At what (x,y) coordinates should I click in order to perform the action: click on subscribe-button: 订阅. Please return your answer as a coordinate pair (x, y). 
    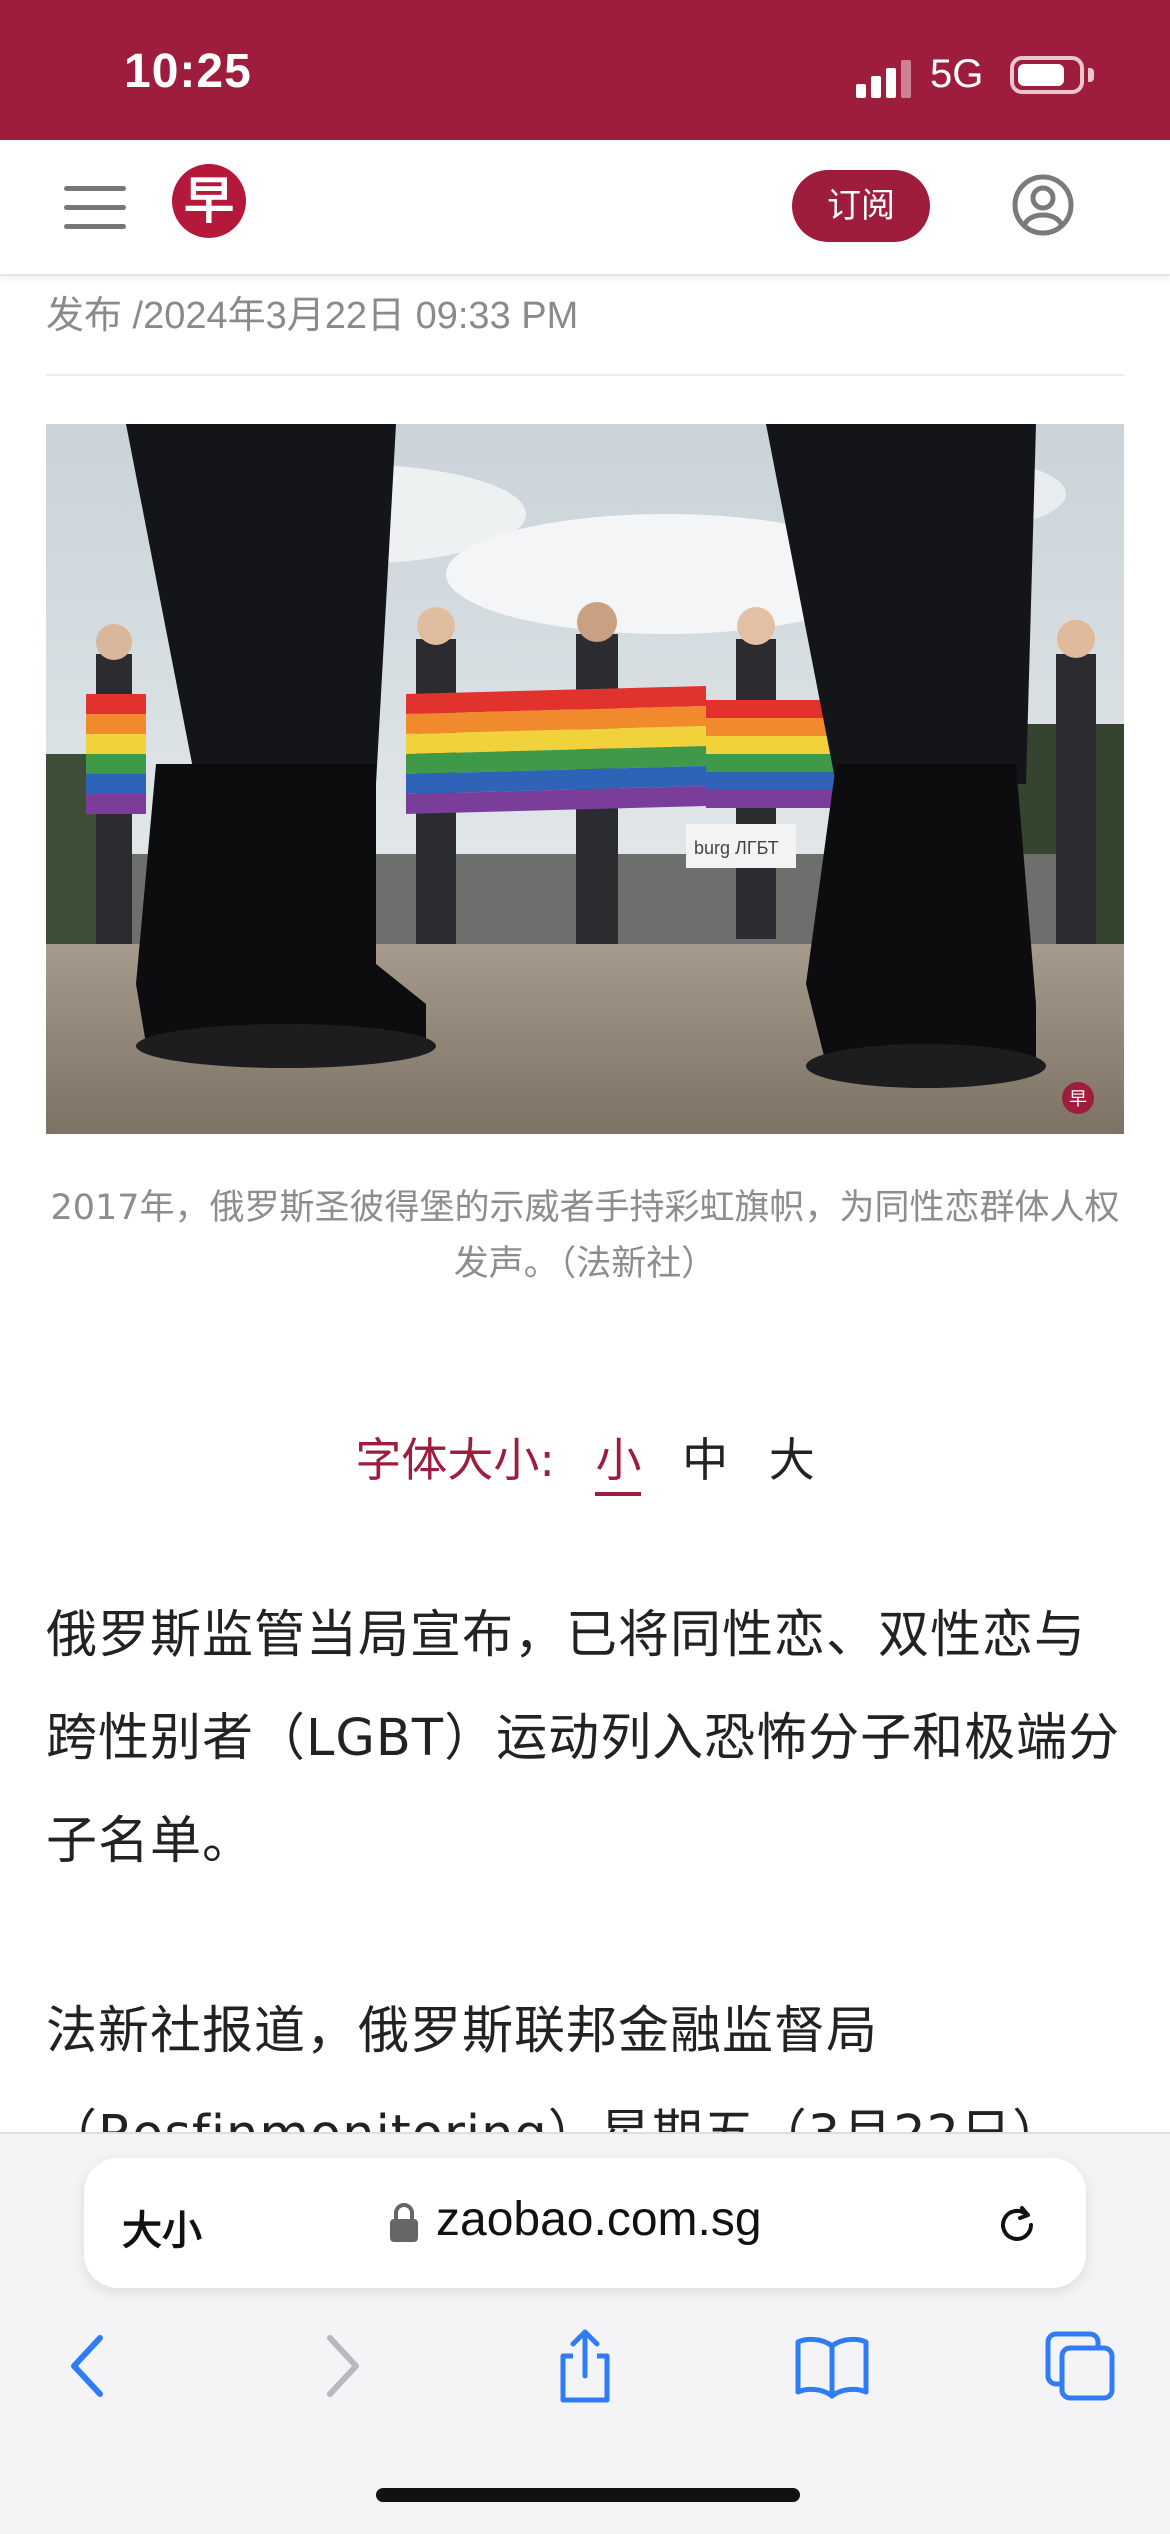
    Looking at the image, I should click on (861, 206).